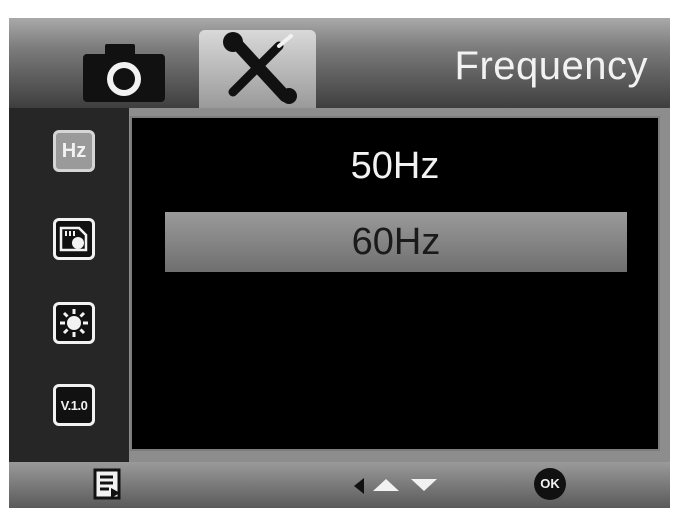 The height and width of the screenshot is (514, 679). What do you see at coordinates (69, 285) in the screenshot?
I see `settings-sidebar: Hz V.1.0` at bounding box center [69, 285].